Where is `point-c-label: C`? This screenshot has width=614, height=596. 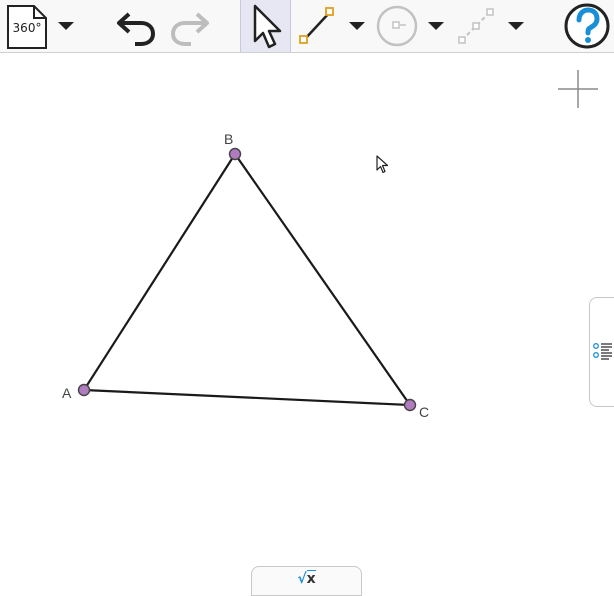 point-c-label: C is located at coordinates (424, 412).